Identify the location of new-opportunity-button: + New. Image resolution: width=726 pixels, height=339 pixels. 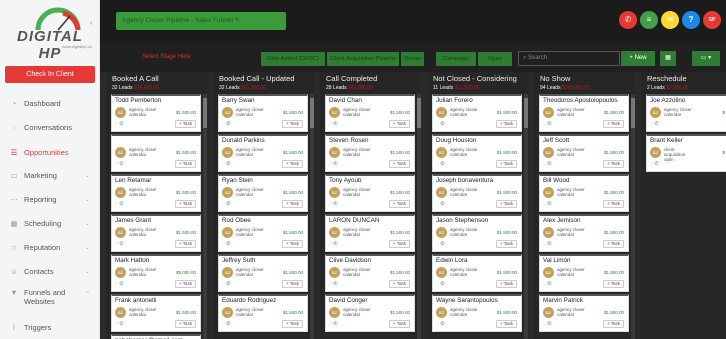
(638, 58).